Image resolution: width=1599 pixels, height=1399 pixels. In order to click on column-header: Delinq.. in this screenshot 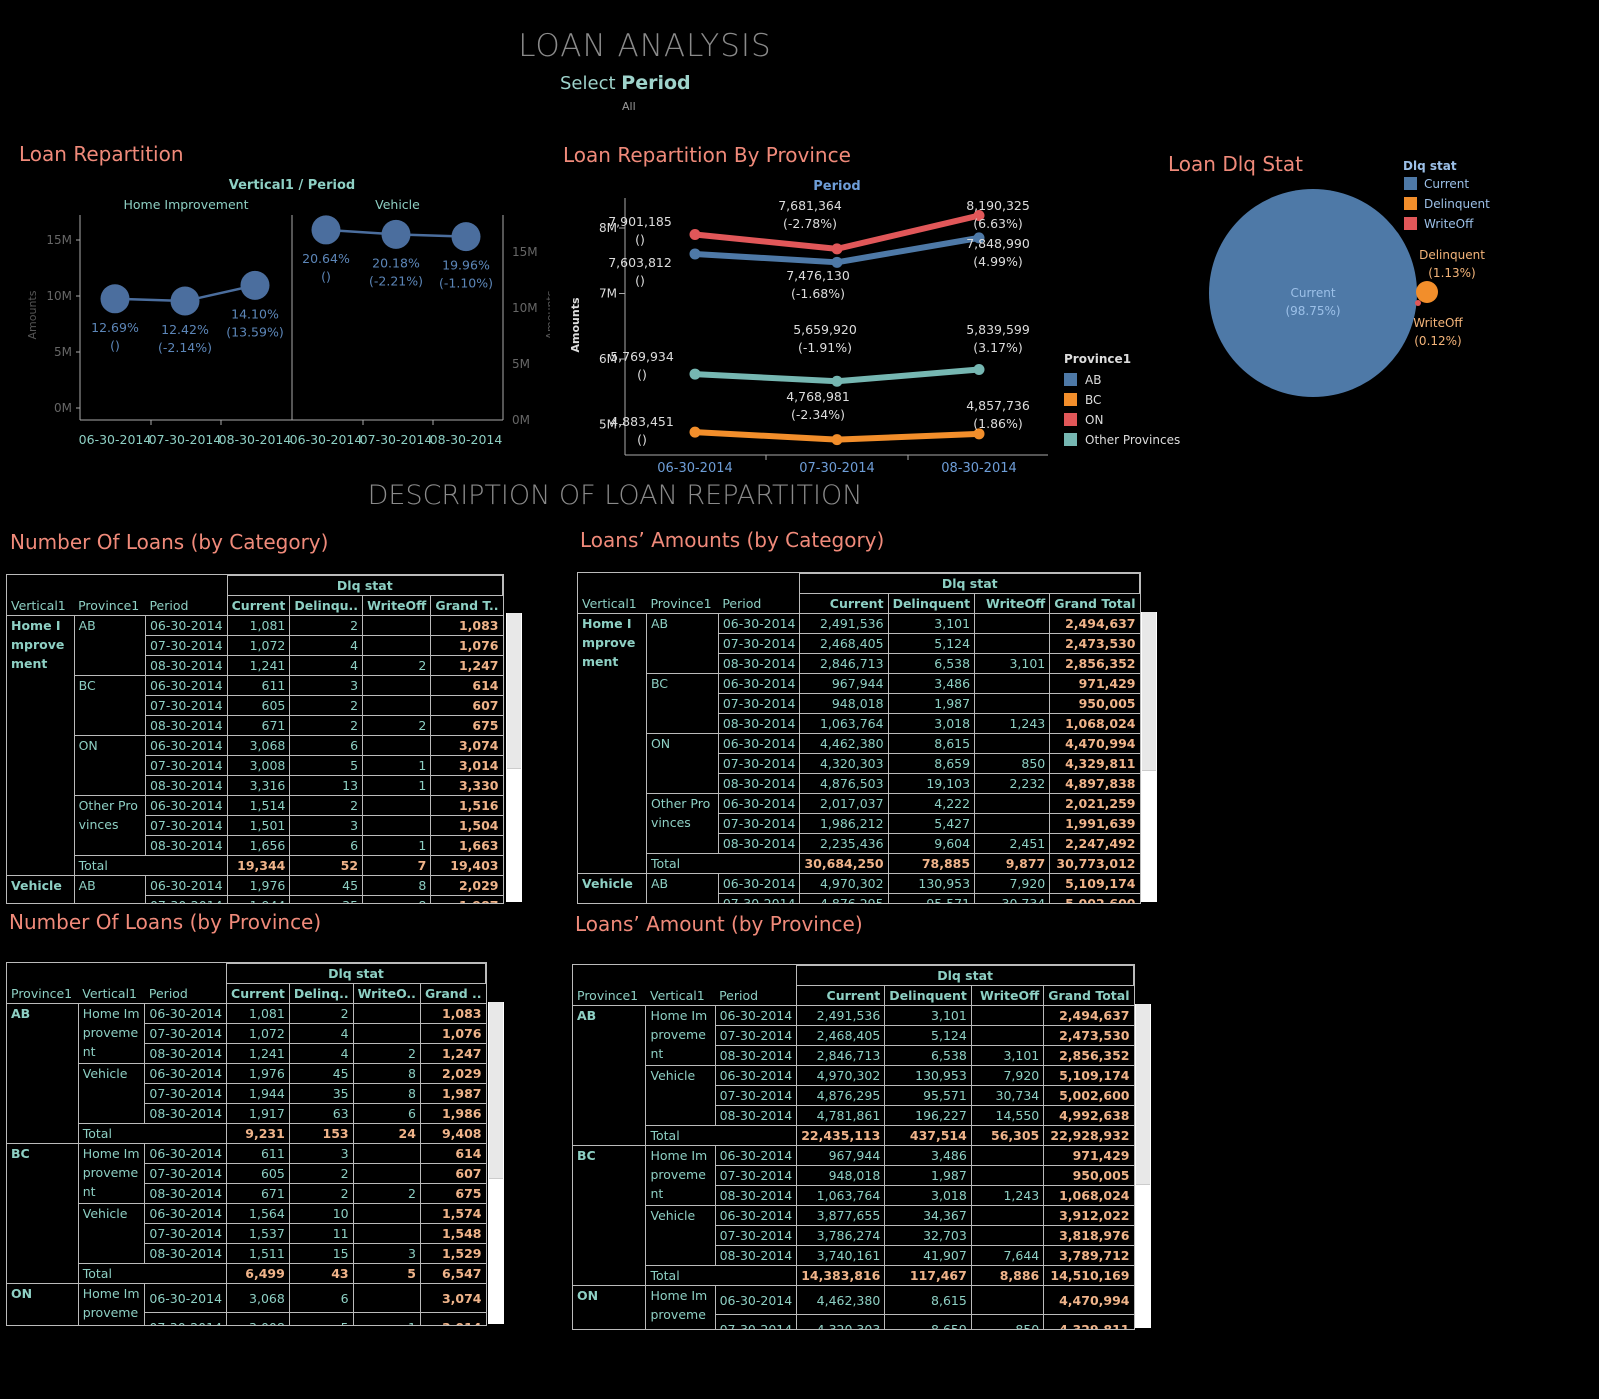, I will do `click(321, 993)`.